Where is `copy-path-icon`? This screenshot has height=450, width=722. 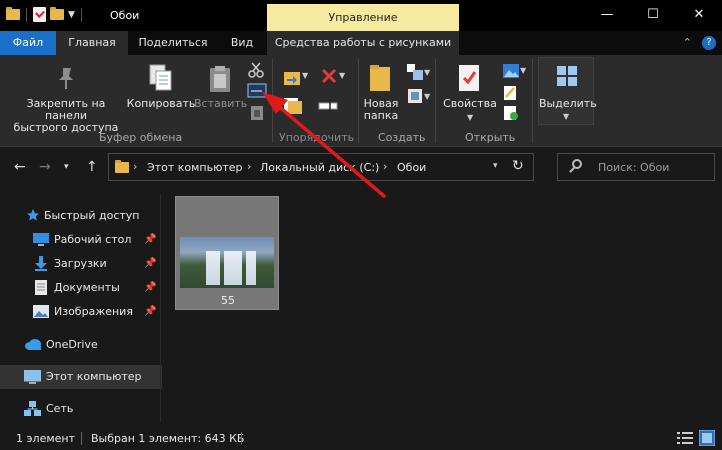 copy-path-icon is located at coordinates (257, 91).